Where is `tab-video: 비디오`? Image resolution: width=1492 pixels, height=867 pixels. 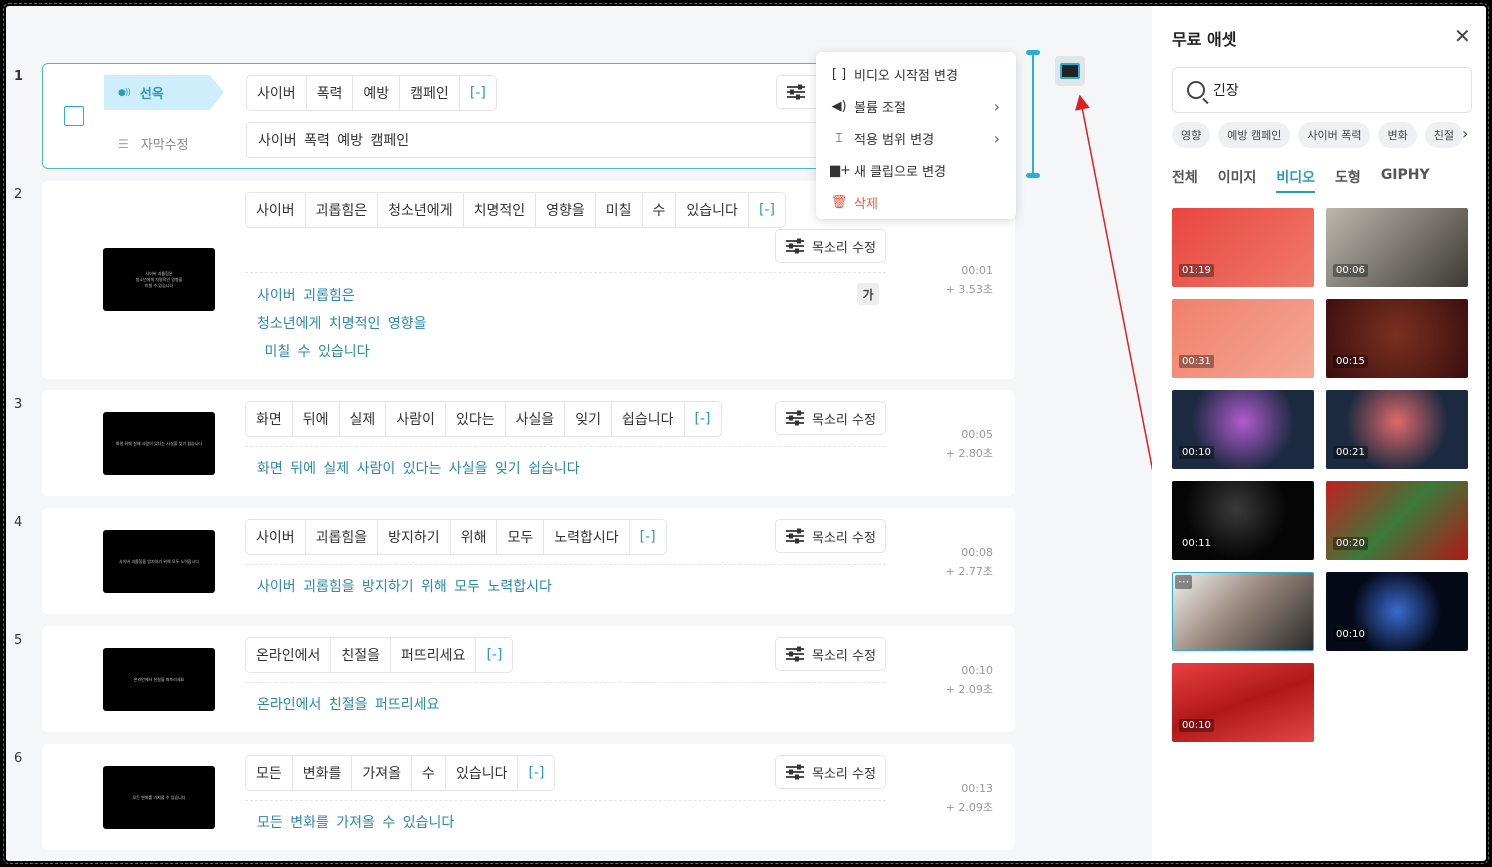
tab-video: 비디오 is located at coordinates (1296, 180).